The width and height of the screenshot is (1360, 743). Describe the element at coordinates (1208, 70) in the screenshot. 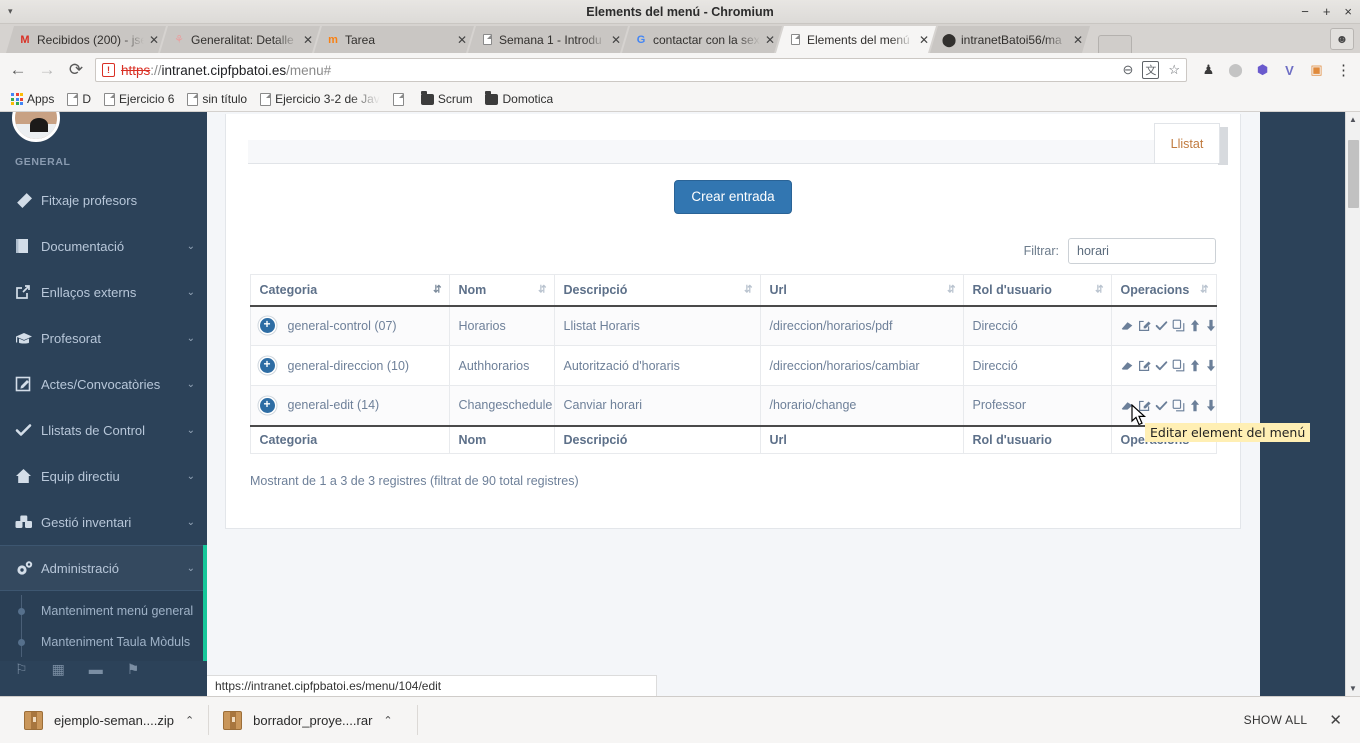

I see `evernote-icon: ♟` at that location.